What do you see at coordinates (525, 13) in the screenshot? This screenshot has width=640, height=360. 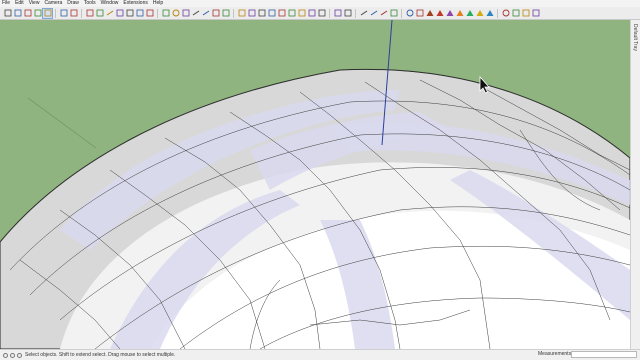 I see `export-icon` at bounding box center [525, 13].